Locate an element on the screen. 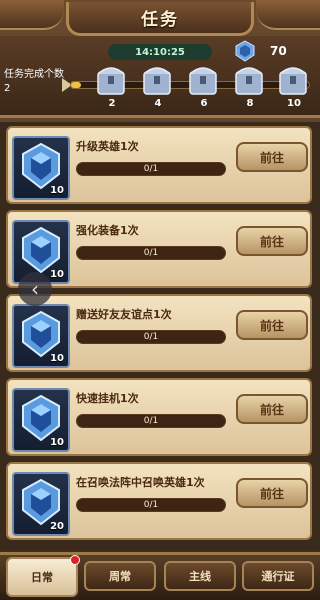 The image size is (320, 600). tab-label: 主线 is located at coordinates (200, 576).